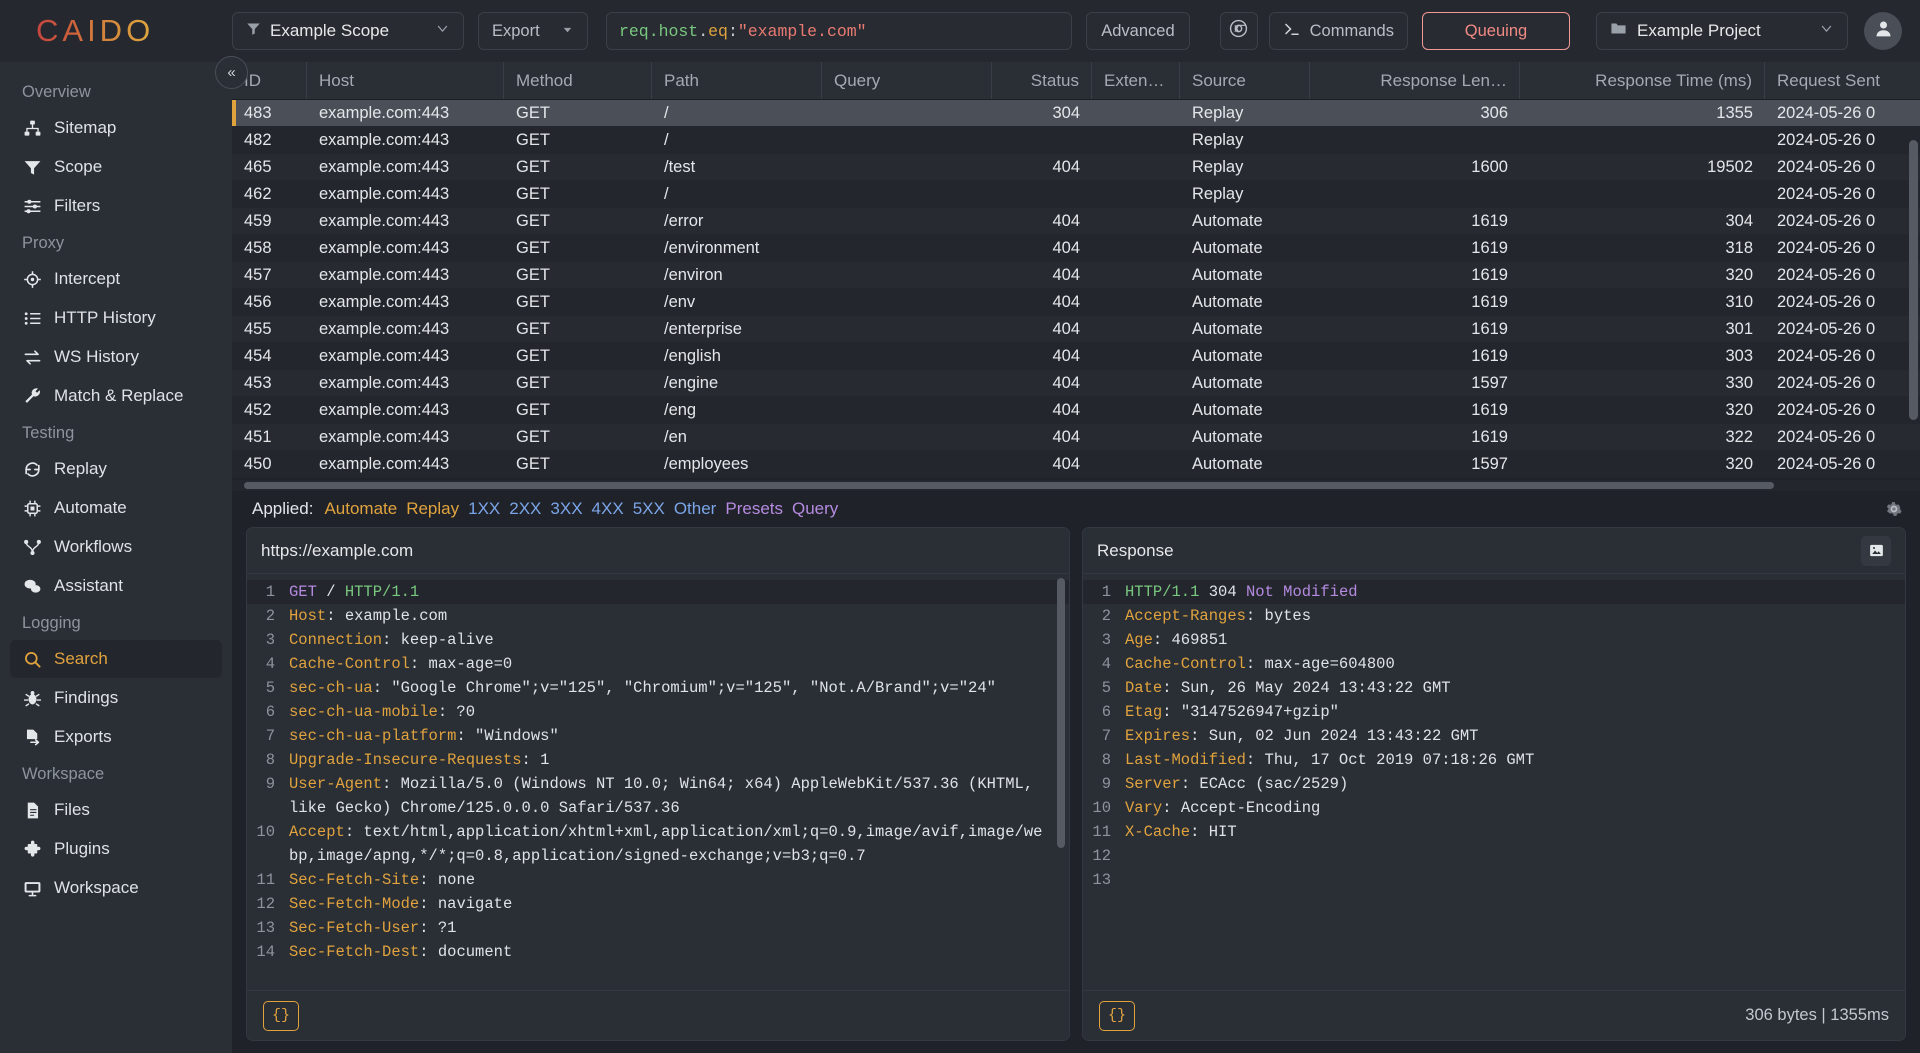  Describe the element at coordinates (578, 80) in the screenshot. I see `column-header-method: Method` at that location.